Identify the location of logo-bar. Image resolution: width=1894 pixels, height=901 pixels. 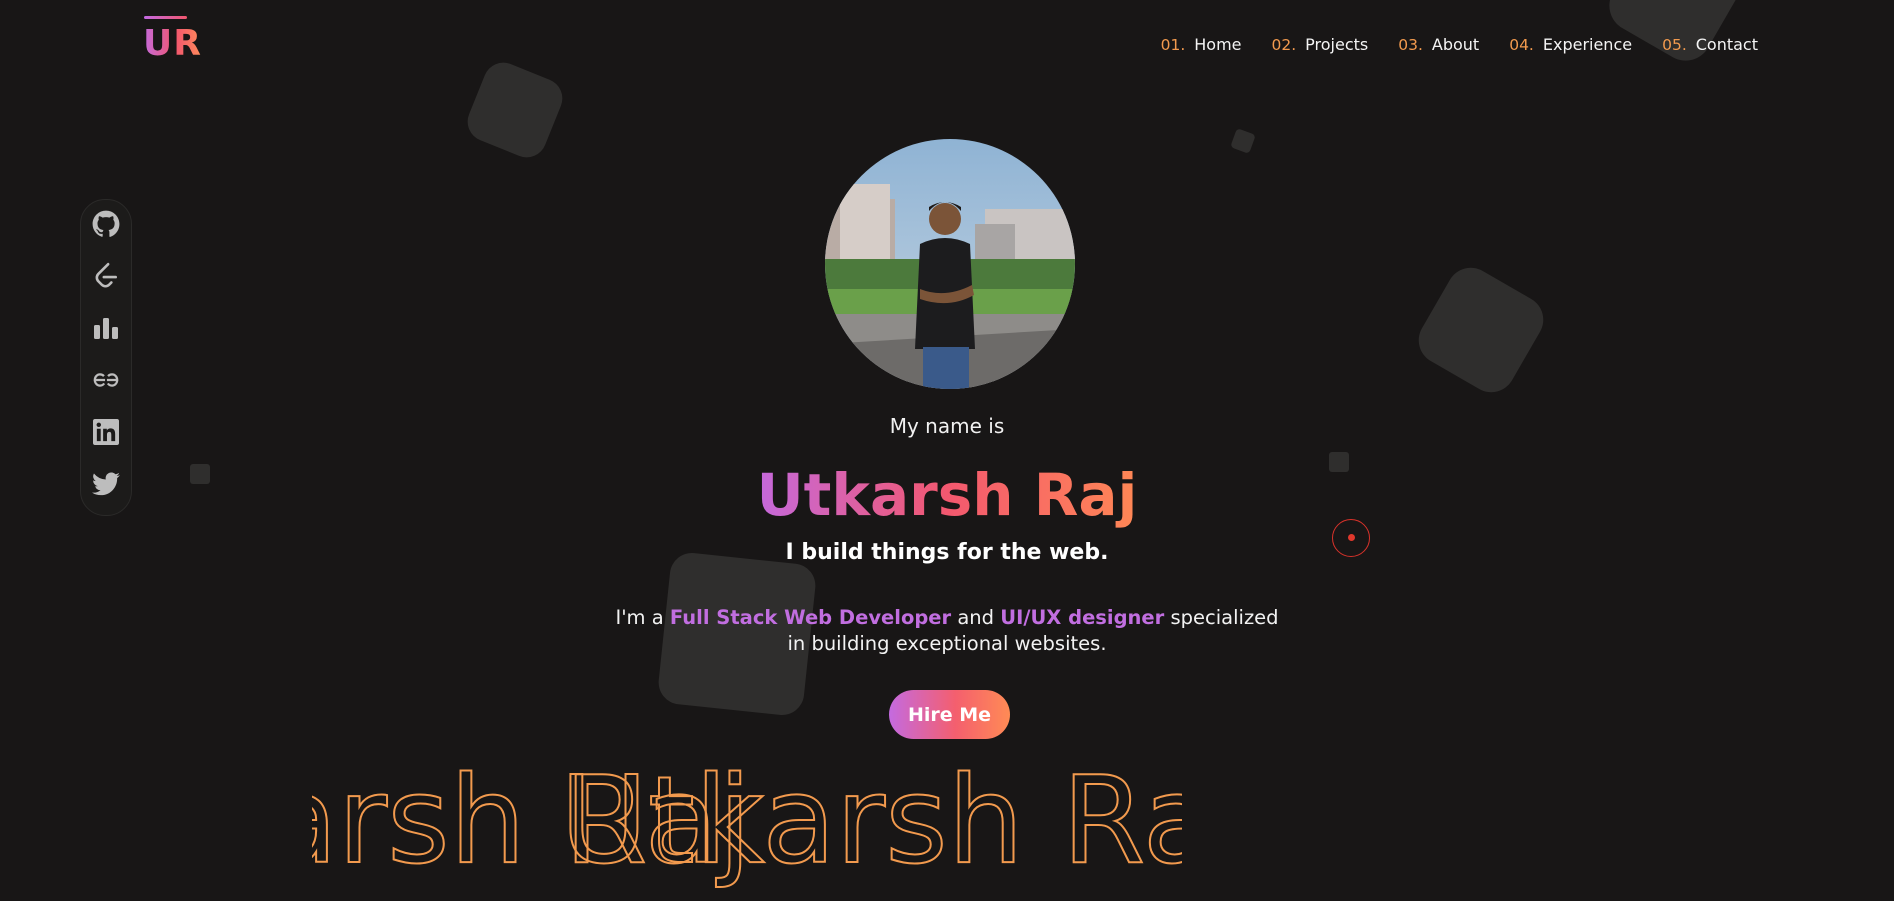
(165, 17).